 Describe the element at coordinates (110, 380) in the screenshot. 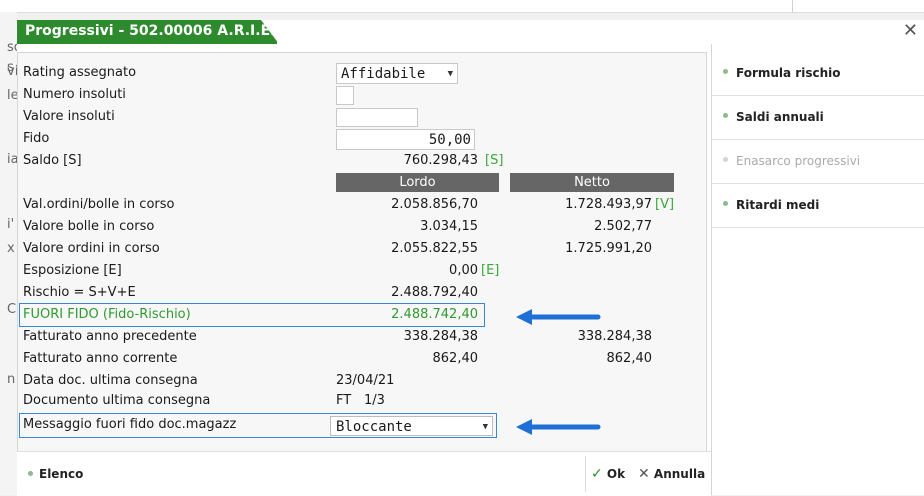

I see `data-consegna-label: Data doc. ultima consegna` at that location.